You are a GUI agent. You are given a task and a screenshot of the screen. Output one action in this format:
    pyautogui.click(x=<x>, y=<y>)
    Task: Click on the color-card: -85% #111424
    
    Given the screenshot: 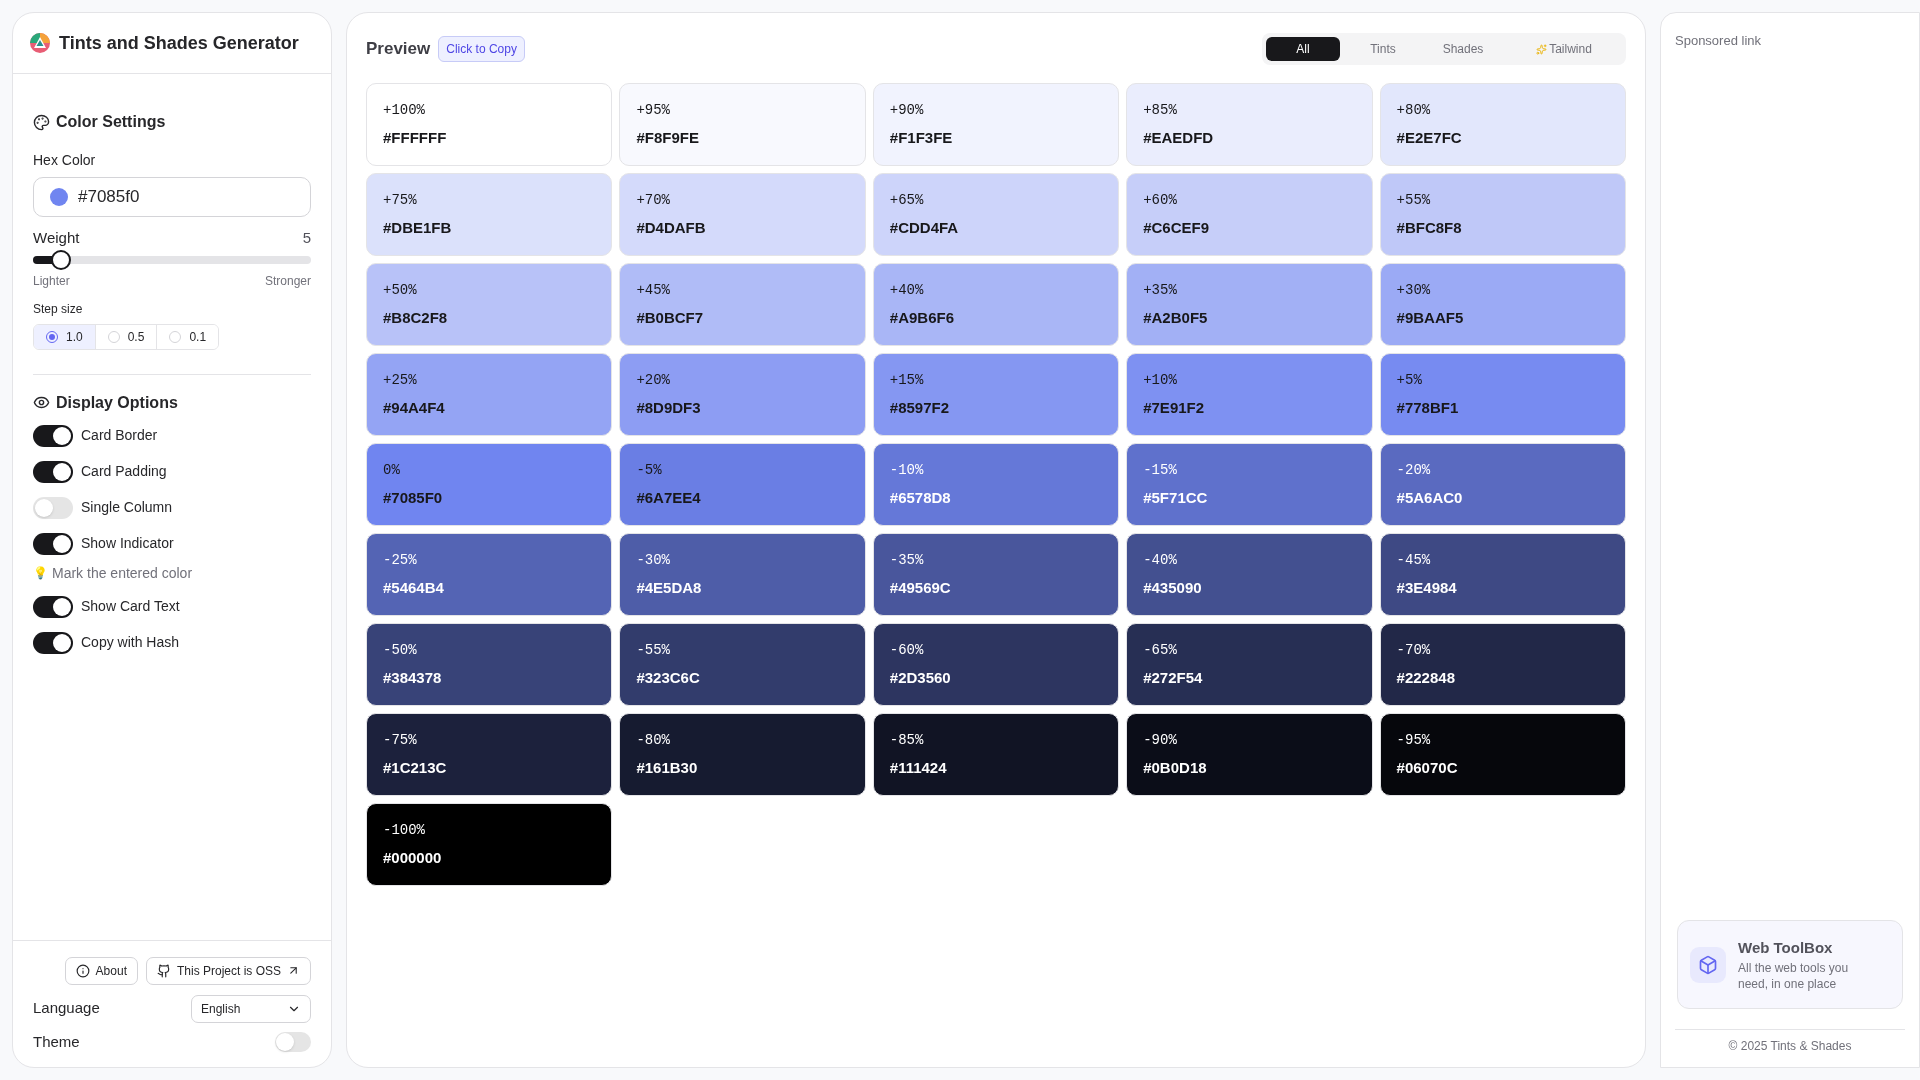 What is the action you would take?
    pyautogui.click(x=996, y=754)
    